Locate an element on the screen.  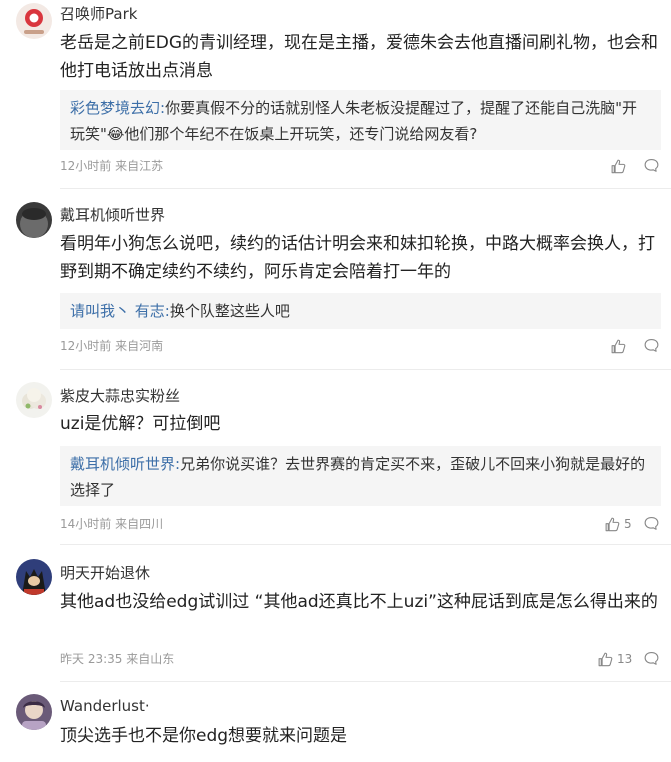
comment-meta: 14小时前 来自四川 is located at coordinates (111, 524).